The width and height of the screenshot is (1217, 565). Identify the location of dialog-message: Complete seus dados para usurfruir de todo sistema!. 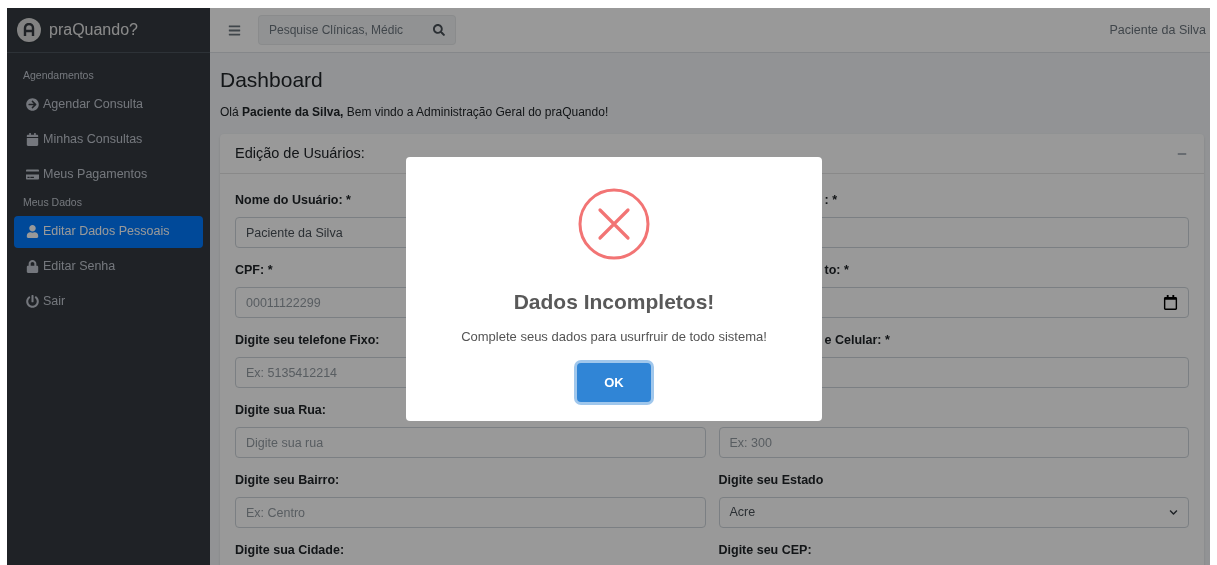
(614, 336).